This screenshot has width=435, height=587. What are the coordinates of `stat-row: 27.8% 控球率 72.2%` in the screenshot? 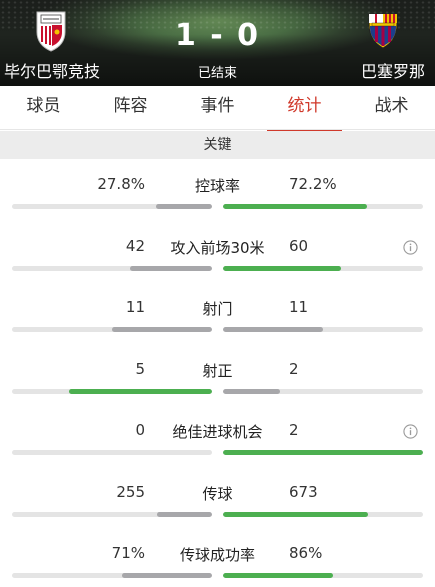 It's located at (217, 190).